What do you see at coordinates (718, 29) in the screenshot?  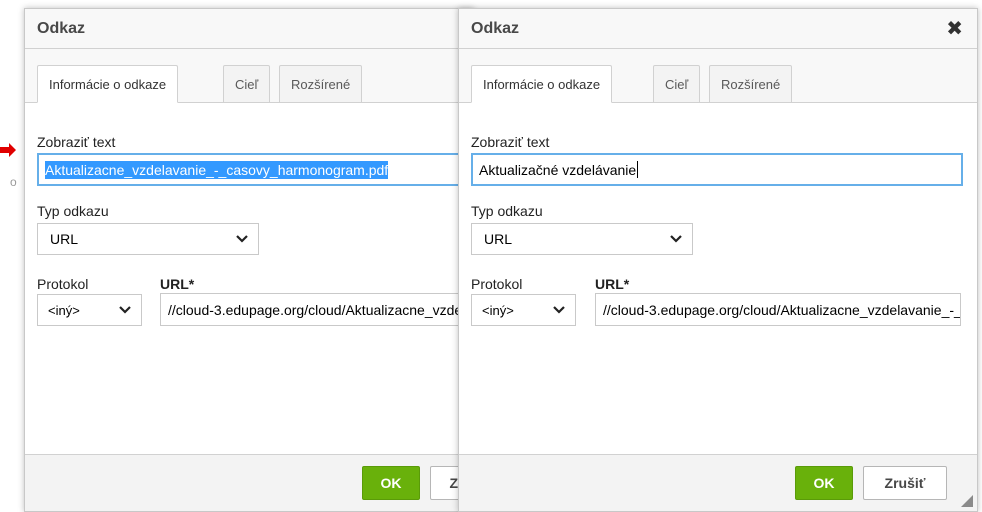 I see `dialog-titlebar: Odkaz ✖` at bounding box center [718, 29].